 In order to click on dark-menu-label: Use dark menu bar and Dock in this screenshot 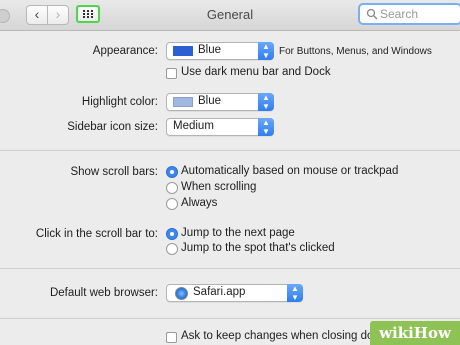, I will do `click(256, 72)`.